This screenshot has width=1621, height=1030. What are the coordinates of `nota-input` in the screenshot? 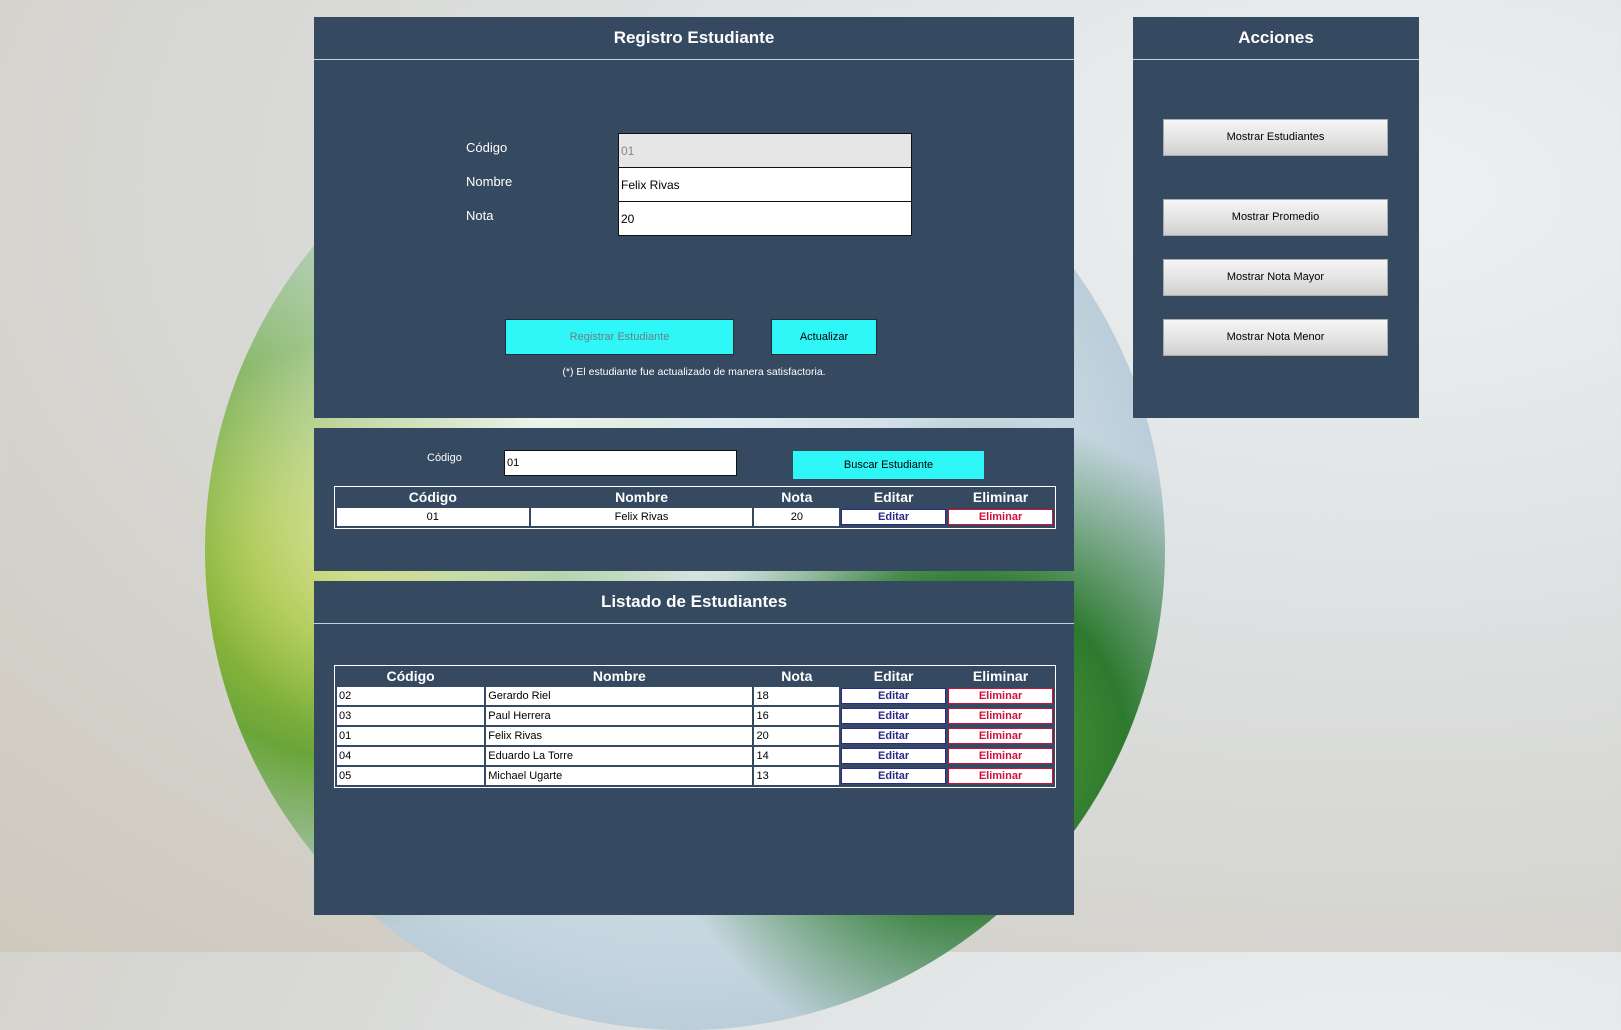 It's located at (765, 218).